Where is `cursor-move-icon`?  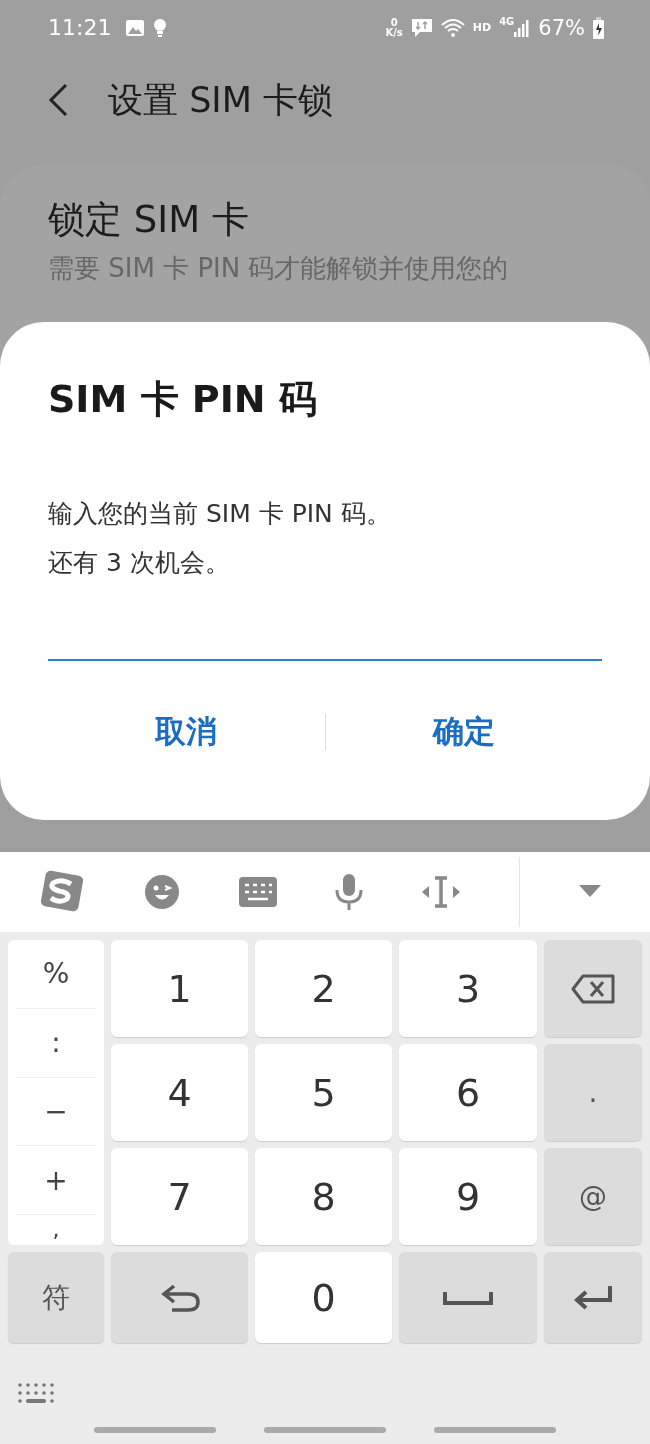 cursor-move-icon is located at coordinates (441, 892).